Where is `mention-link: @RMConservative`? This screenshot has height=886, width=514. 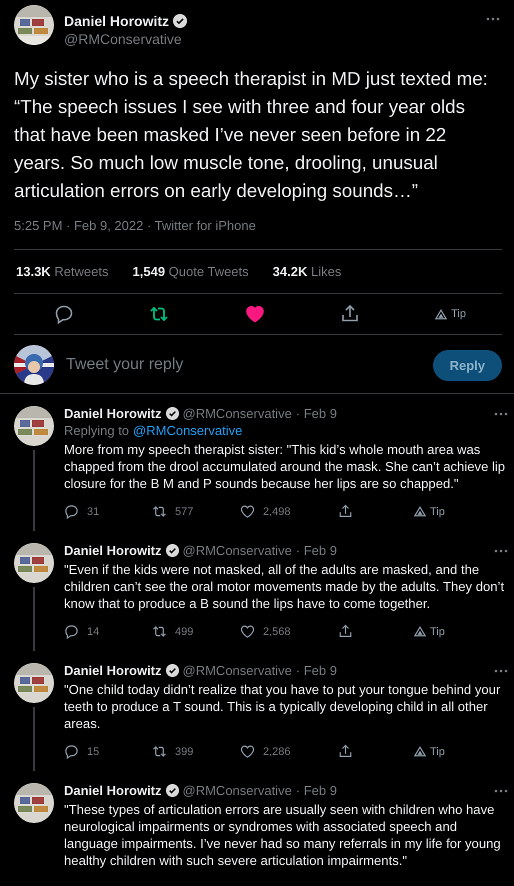 mention-link: @RMConservative is located at coordinates (187, 430).